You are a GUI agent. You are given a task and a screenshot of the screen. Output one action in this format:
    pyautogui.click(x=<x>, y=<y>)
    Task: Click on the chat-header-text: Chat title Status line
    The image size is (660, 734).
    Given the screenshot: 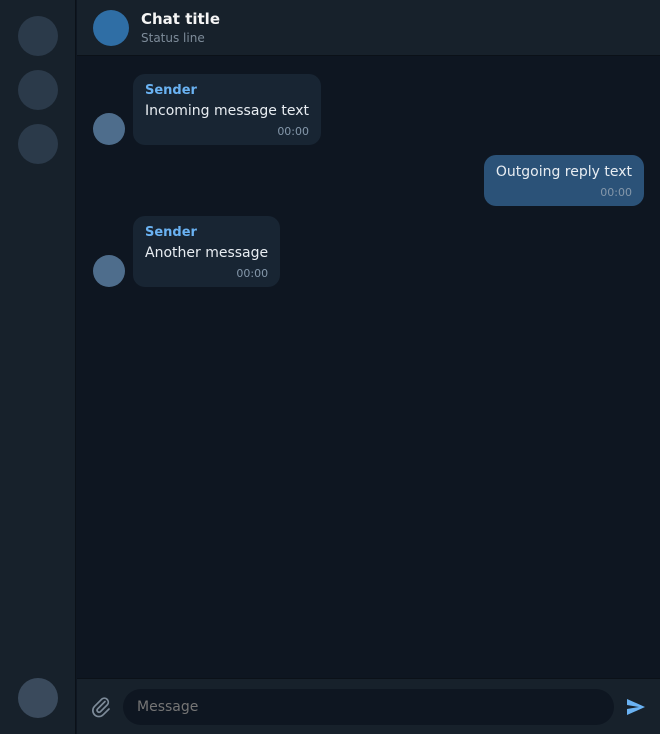 What is the action you would take?
    pyautogui.click(x=180, y=27)
    